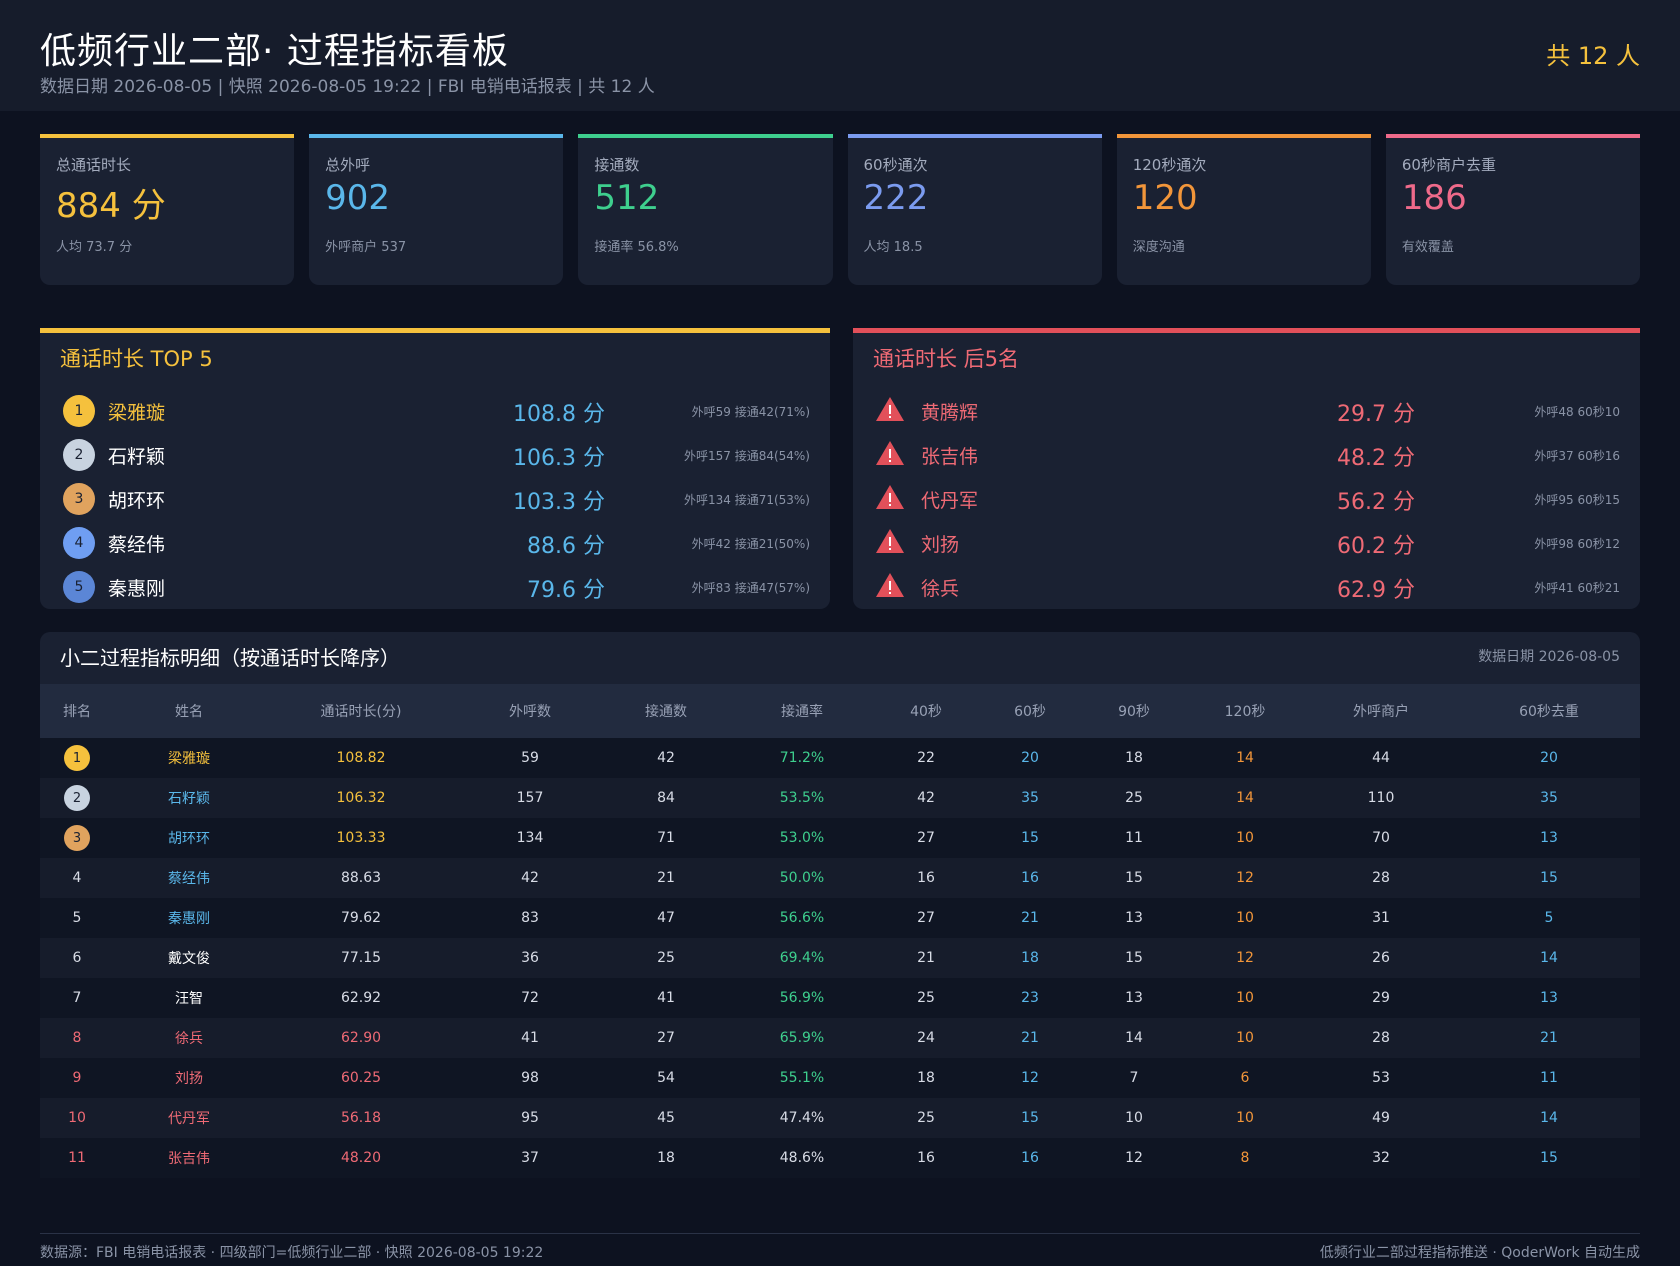 This screenshot has height=1266, width=1680. What do you see at coordinates (167, 209) in the screenshot?
I see `kpi-card: 总通话时长 884 分人均 73.7 分` at bounding box center [167, 209].